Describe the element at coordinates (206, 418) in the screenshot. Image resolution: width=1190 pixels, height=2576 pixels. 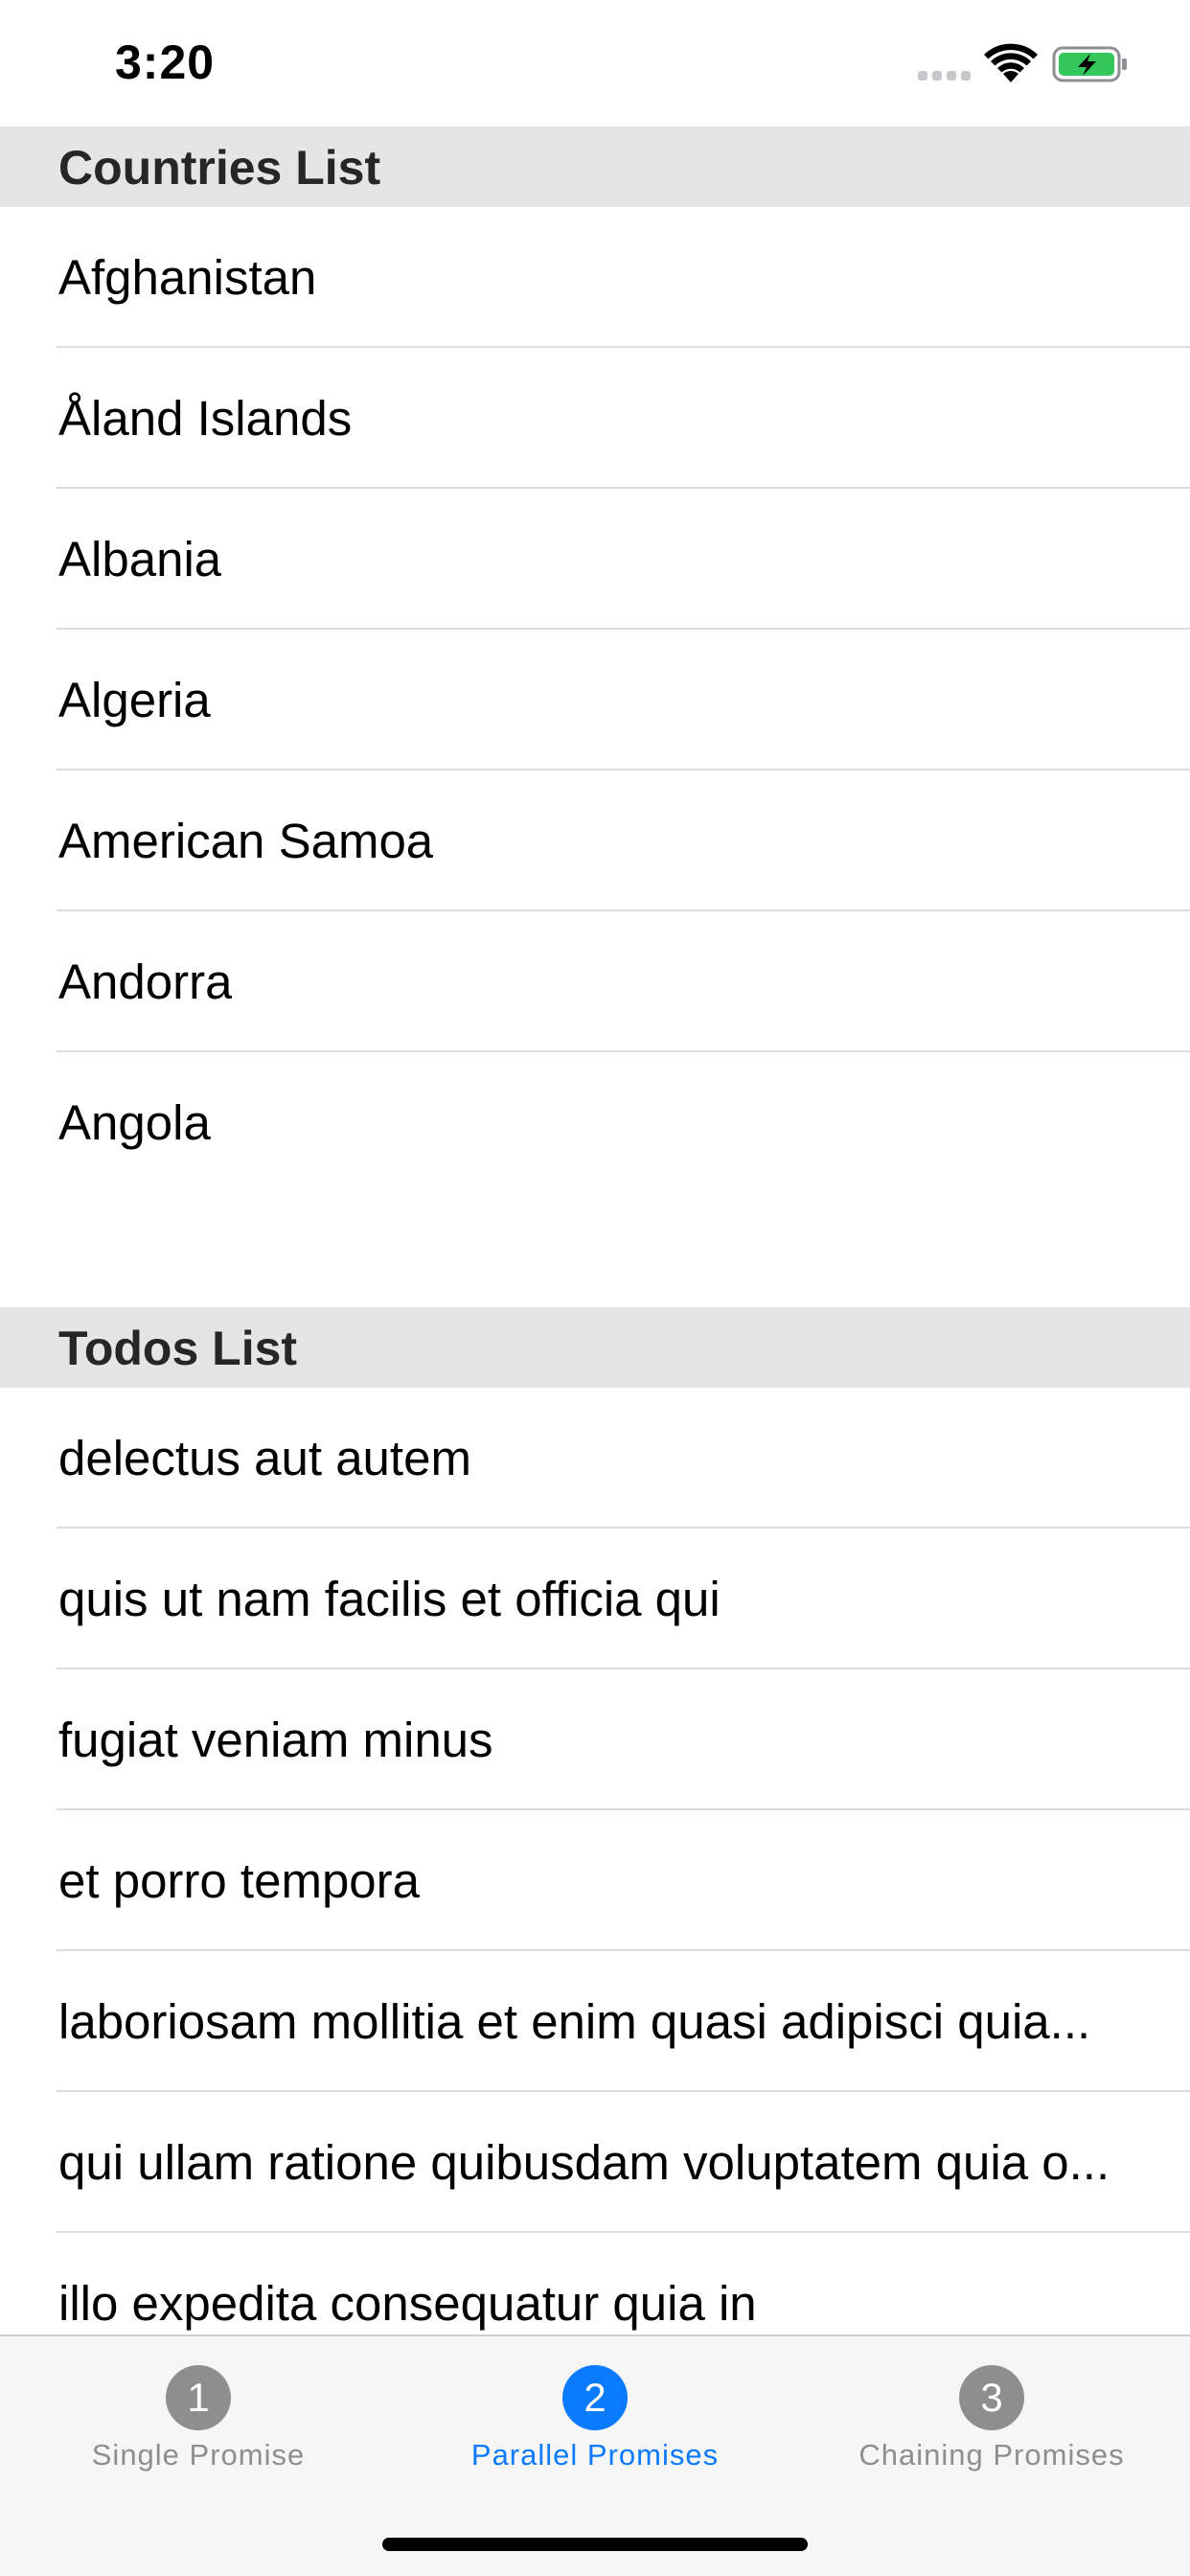
I see `country-name: Åland Islands` at that location.